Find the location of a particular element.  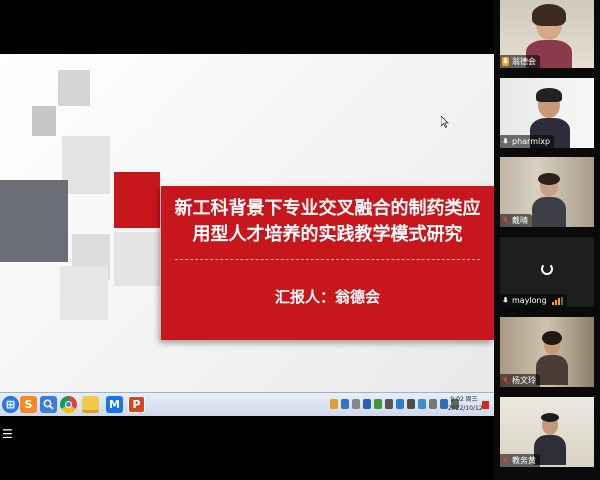

loading-spinner-icon is located at coordinates (547, 269).